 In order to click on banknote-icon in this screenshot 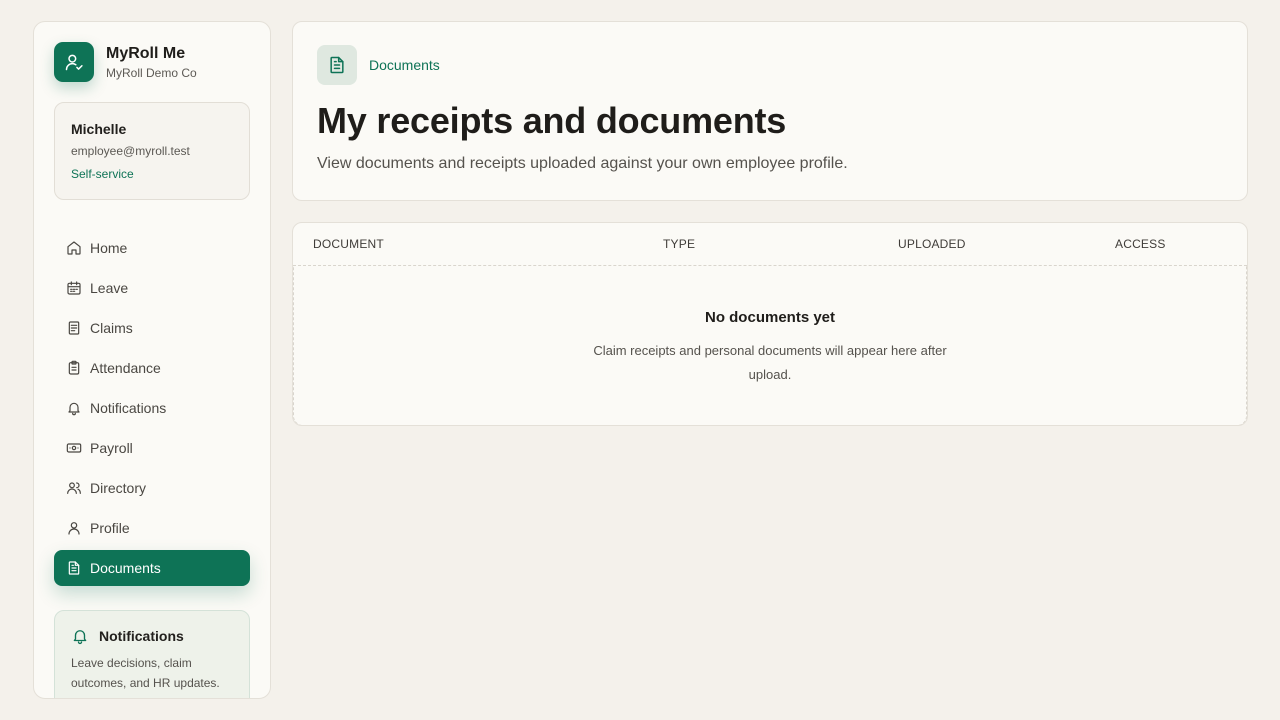, I will do `click(74, 448)`.